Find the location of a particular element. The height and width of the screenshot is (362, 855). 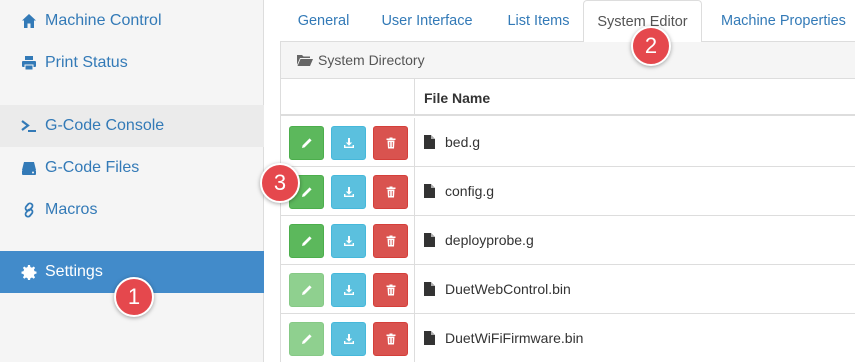

tab-user-interface: User Interface is located at coordinates (427, 21).